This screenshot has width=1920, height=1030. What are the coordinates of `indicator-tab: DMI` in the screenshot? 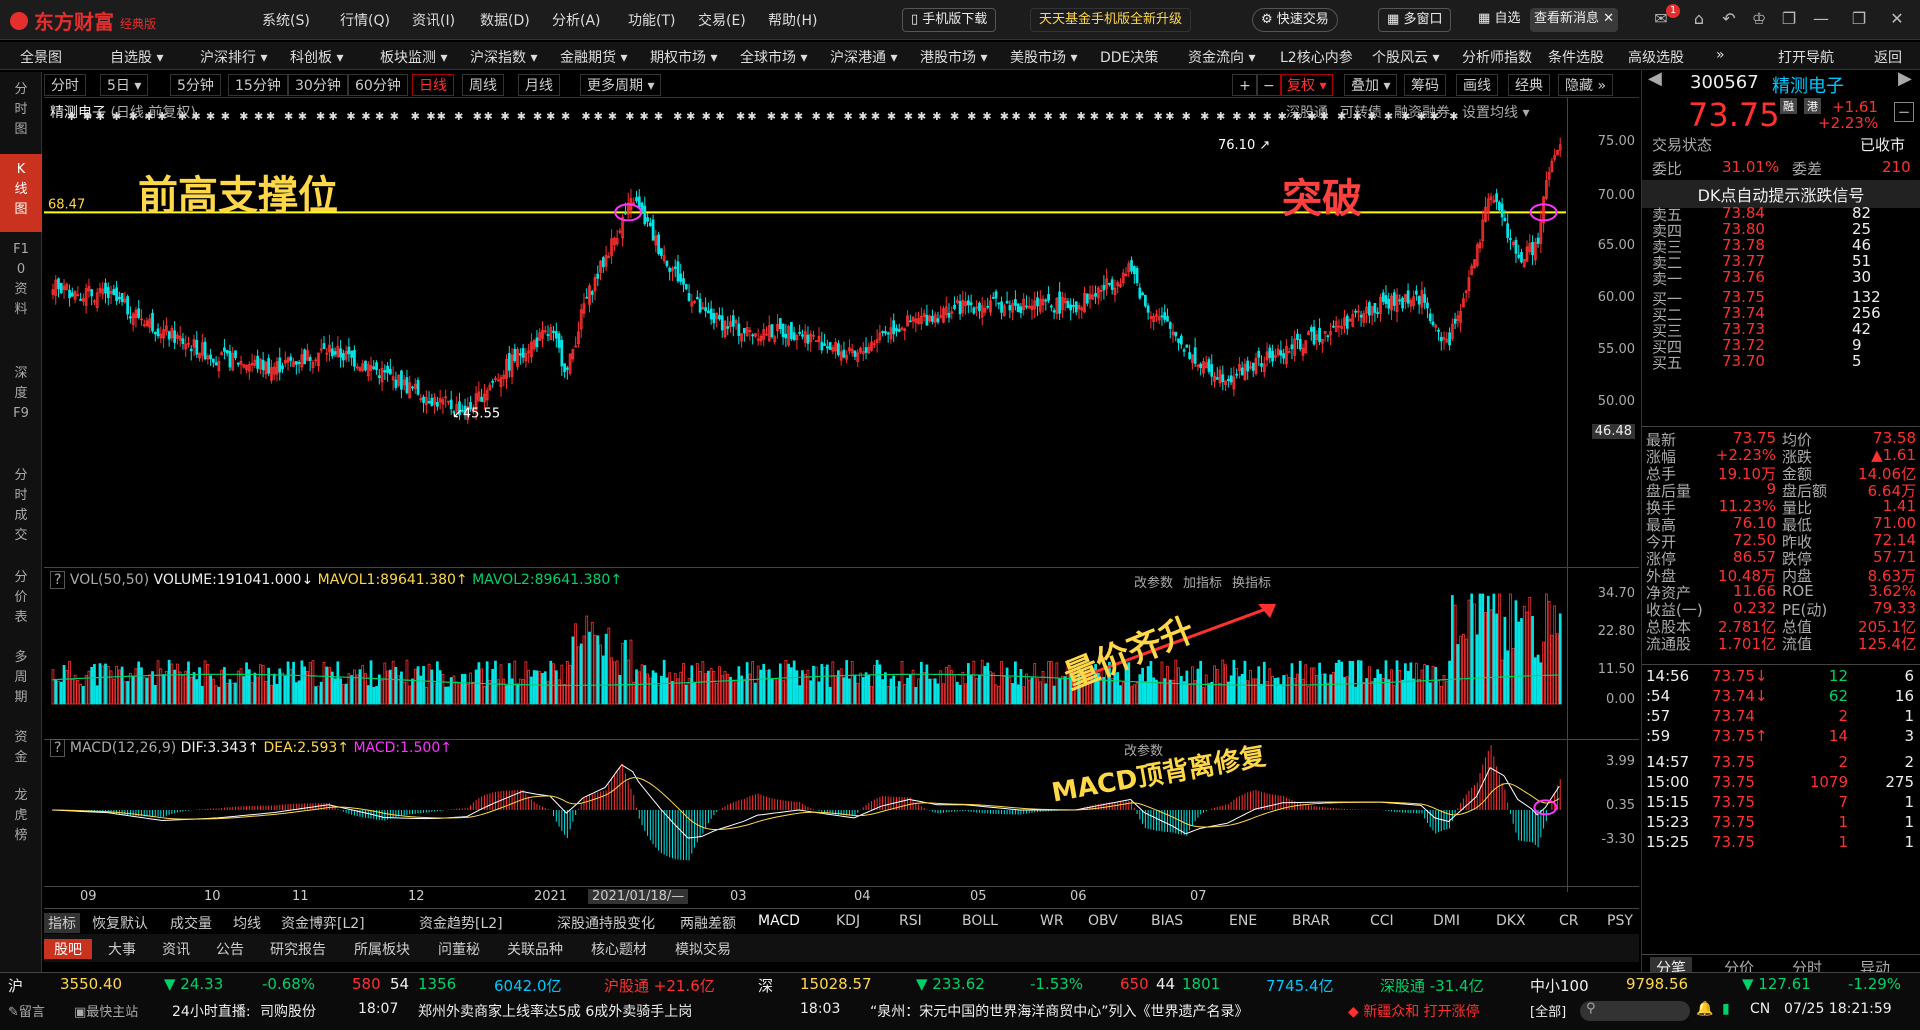 It's located at (1446, 921).